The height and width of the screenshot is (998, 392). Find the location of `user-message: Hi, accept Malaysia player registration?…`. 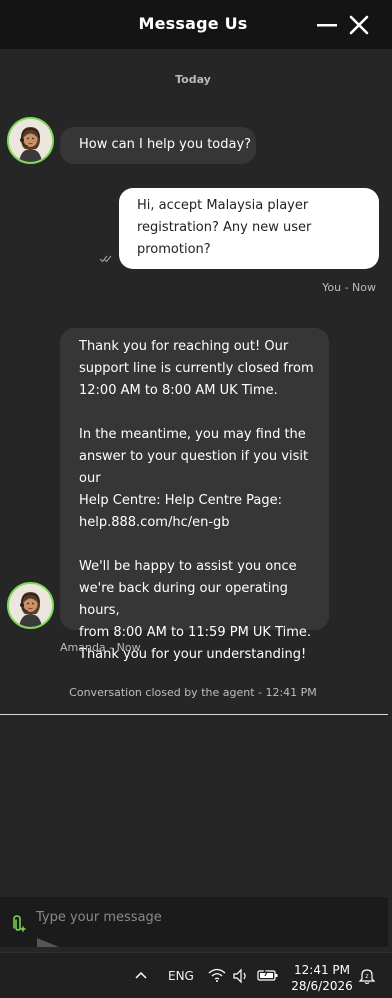

user-message: Hi, accept Malaysia player registration?… is located at coordinates (249, 228).